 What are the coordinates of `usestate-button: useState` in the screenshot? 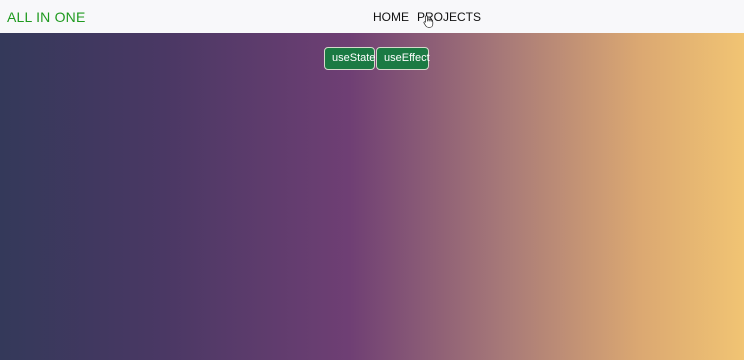 It's located at (349, 58).